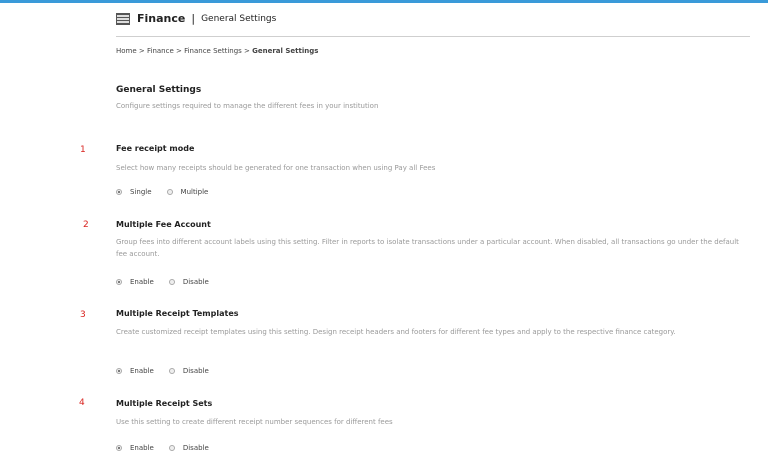 The image size is (768, 464). What do you see at coordinates (285, 51) in the screenshot?
I see `breadcrumb-current: General Settings` at bounding box center [285, 51].